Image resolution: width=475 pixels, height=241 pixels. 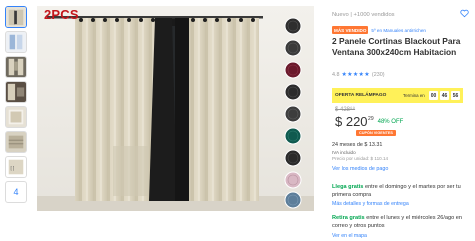 I want to click on installments-text: 24 meses de $ 13.31, so click(x=357, y=145).